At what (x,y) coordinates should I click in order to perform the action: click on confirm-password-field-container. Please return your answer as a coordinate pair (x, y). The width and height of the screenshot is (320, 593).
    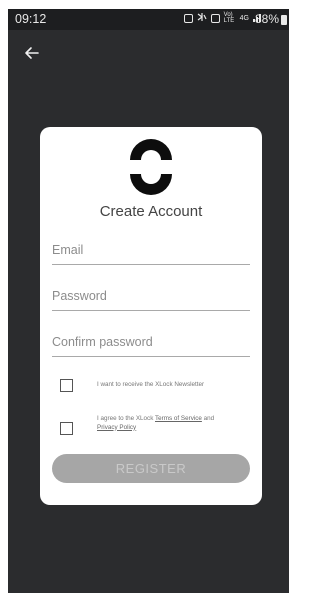
    Looking at the image, I should click on (151, 340).